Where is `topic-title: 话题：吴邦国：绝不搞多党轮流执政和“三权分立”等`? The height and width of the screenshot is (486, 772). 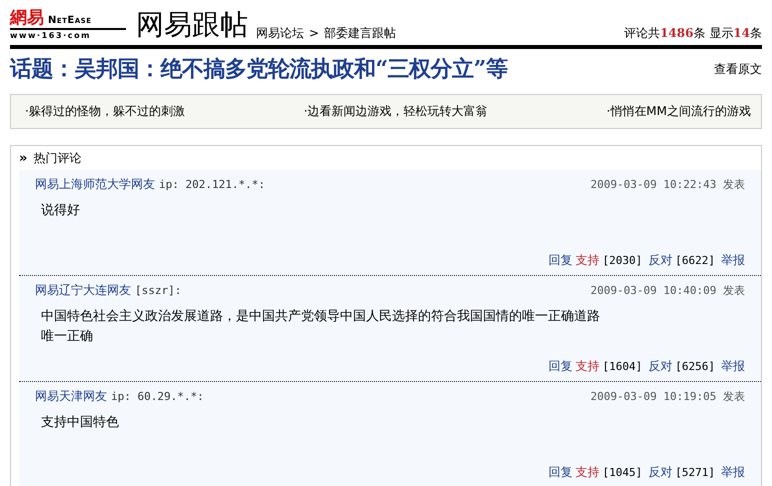
topic-title: 话题：吴邦国：绝不搞多党轮流执政和“三权分立”等 is located at coordinates (259, 69).